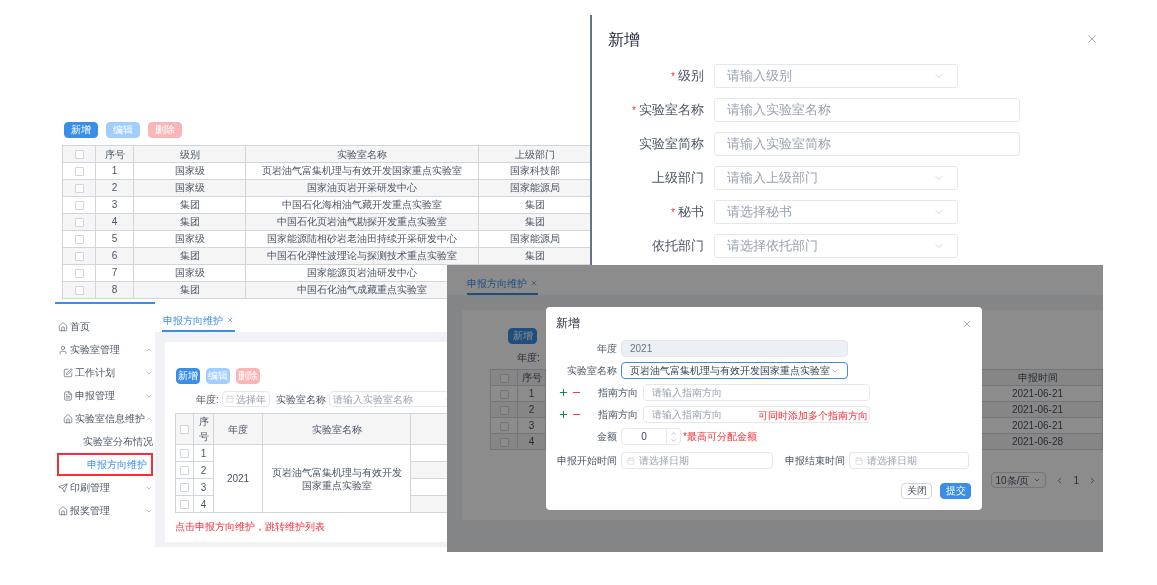 The width and height of the screenshot is (1157, 585). Describe the element at coordinates (607, 349) in the screenshot. I see `field-label: 年度` at that location.